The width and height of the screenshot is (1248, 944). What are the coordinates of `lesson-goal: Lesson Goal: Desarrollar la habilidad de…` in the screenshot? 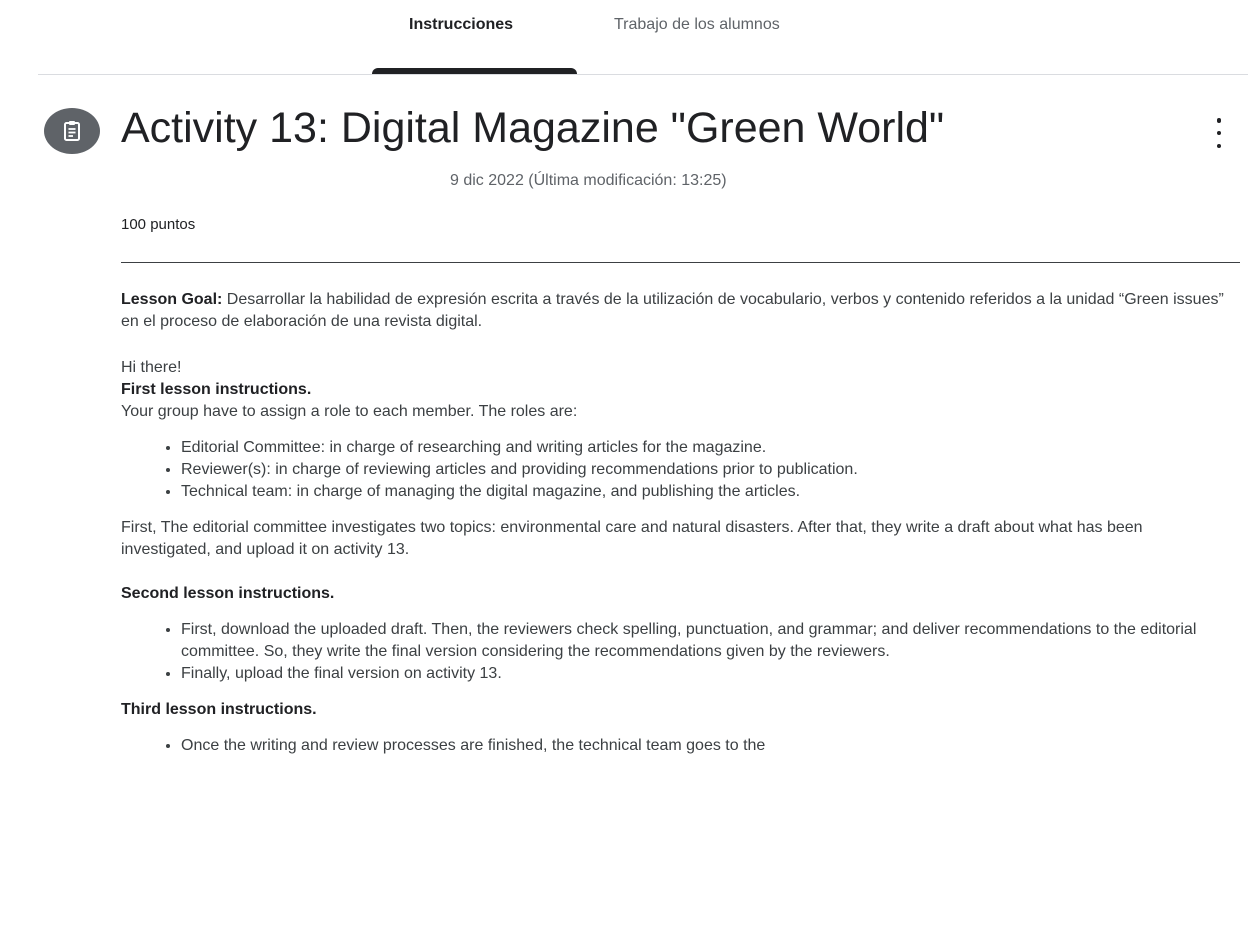 It's located at (677, 311).